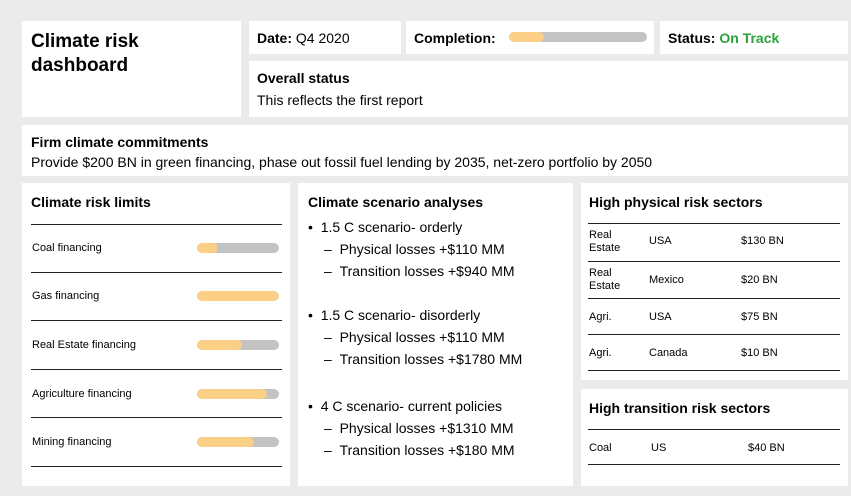 The image size is (851, 496). I want to click on completion-label: Completion:, so click(455, 38).